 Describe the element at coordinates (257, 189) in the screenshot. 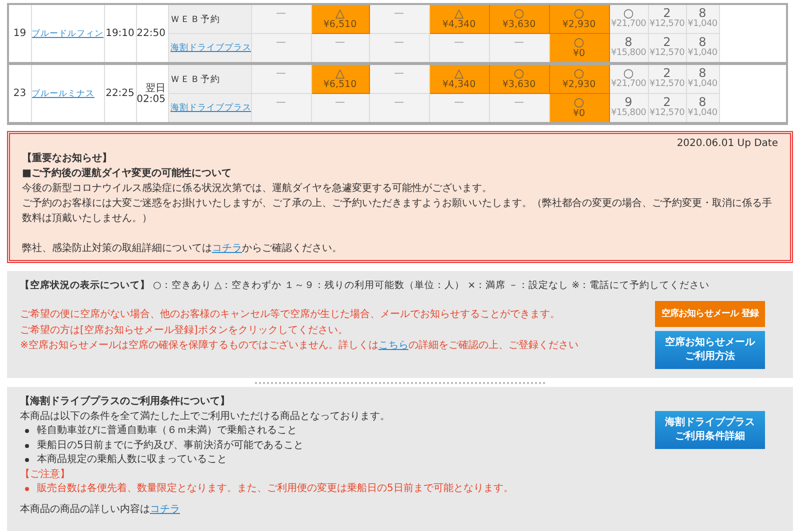

I see `notice-text: 今後の新型コロナウイルス感染症に係る状況次第では、運航ダイヤを急遽変更する可能性がございます。` at that location.